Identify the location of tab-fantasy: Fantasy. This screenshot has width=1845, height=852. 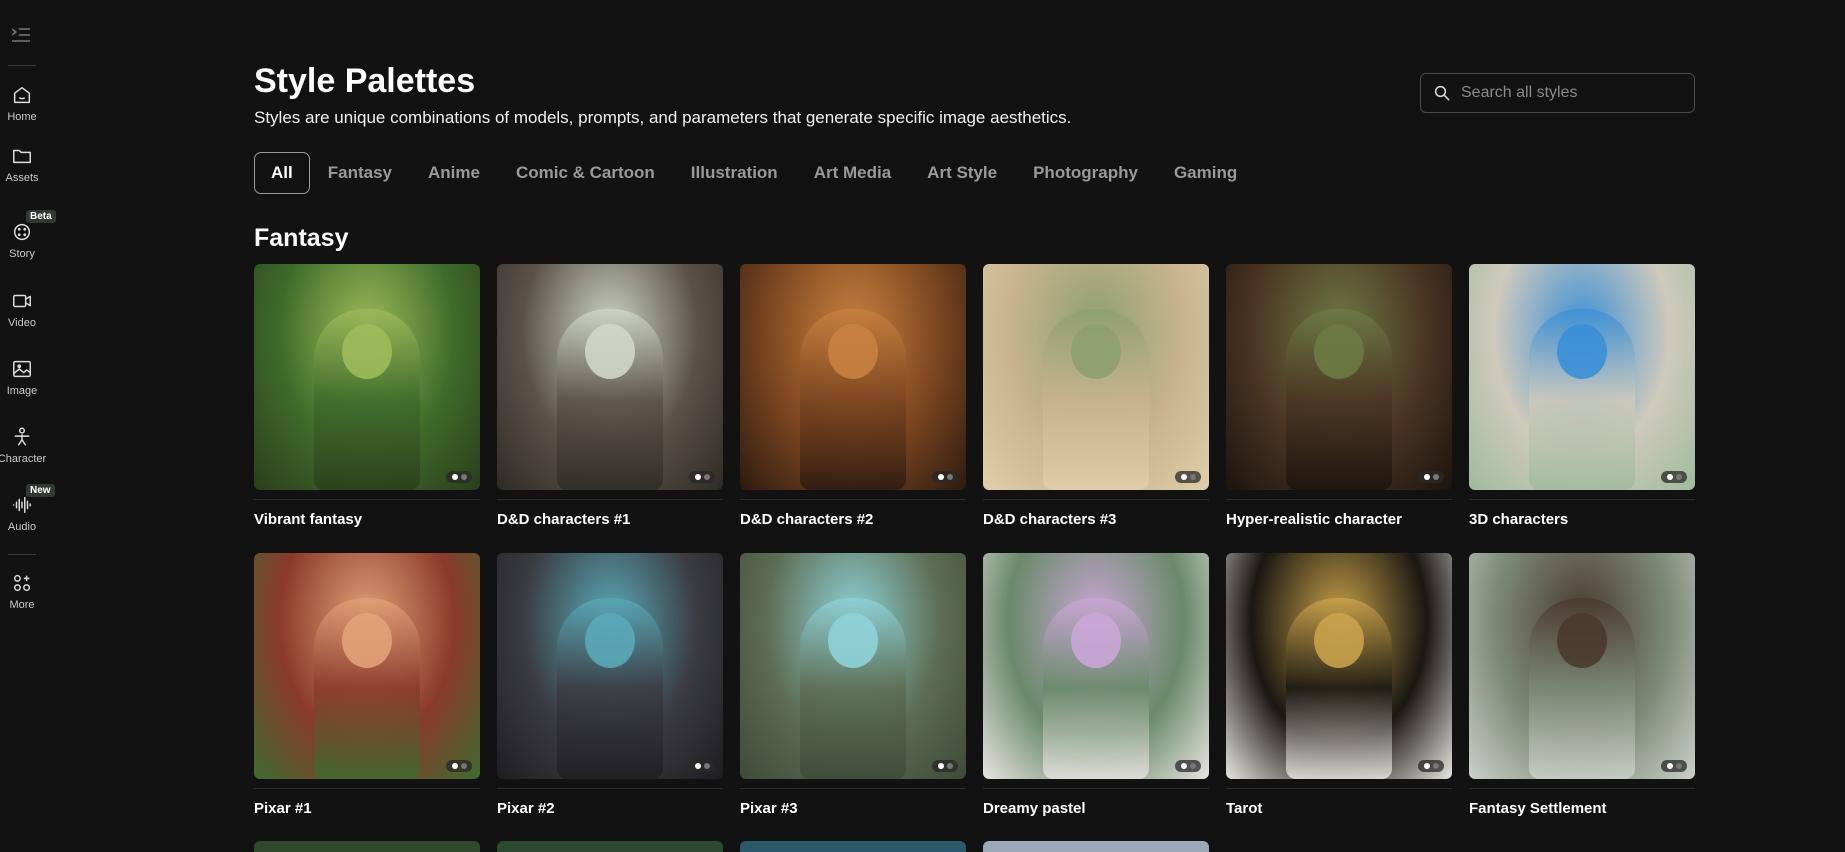
(360, 173).